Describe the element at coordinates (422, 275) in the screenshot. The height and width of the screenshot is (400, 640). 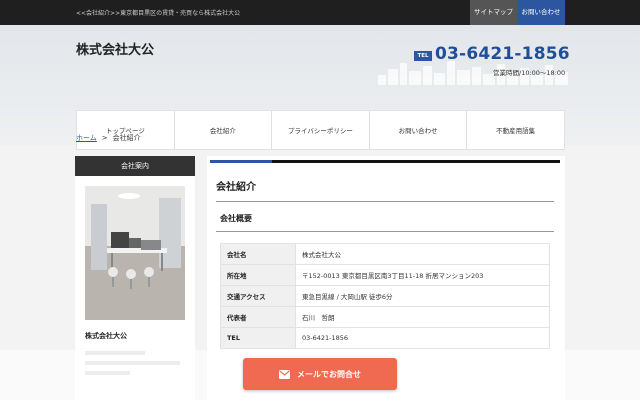
I see `row-value: 〒152-0013 東京都目黒区南3丁目11-18 折居マンション203` at that location.